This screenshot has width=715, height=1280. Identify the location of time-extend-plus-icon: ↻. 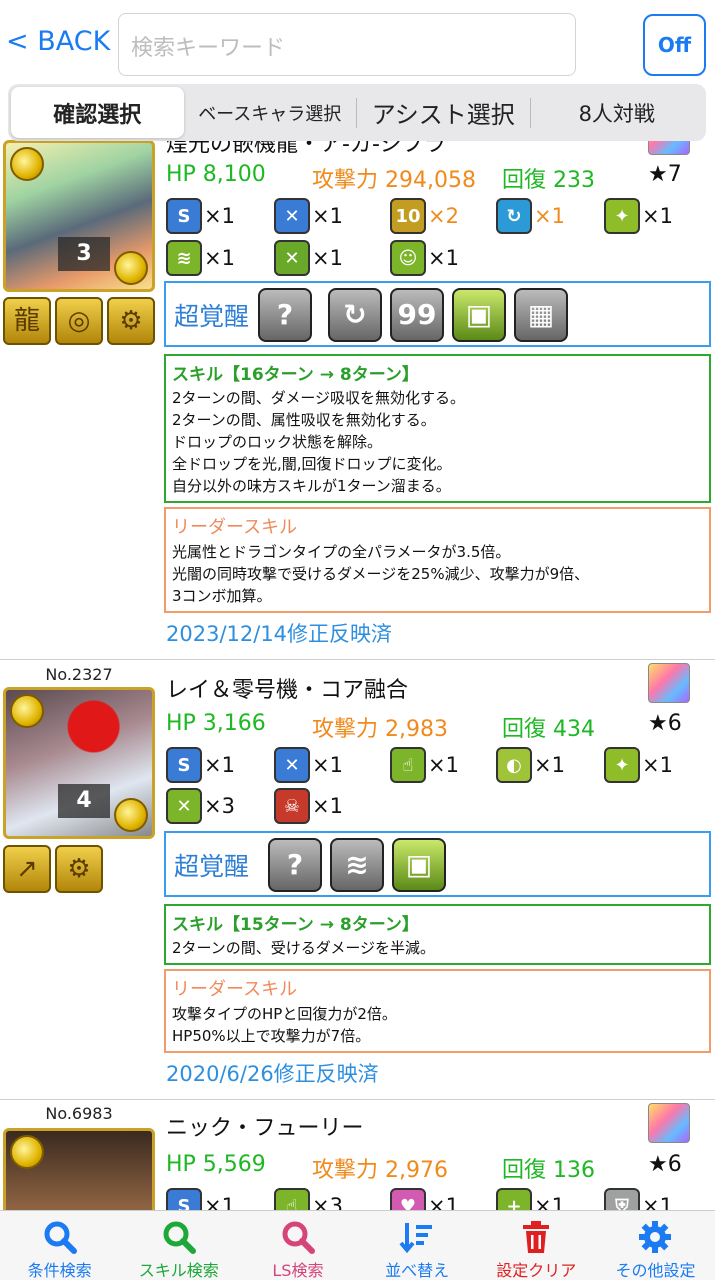
(355, 315).